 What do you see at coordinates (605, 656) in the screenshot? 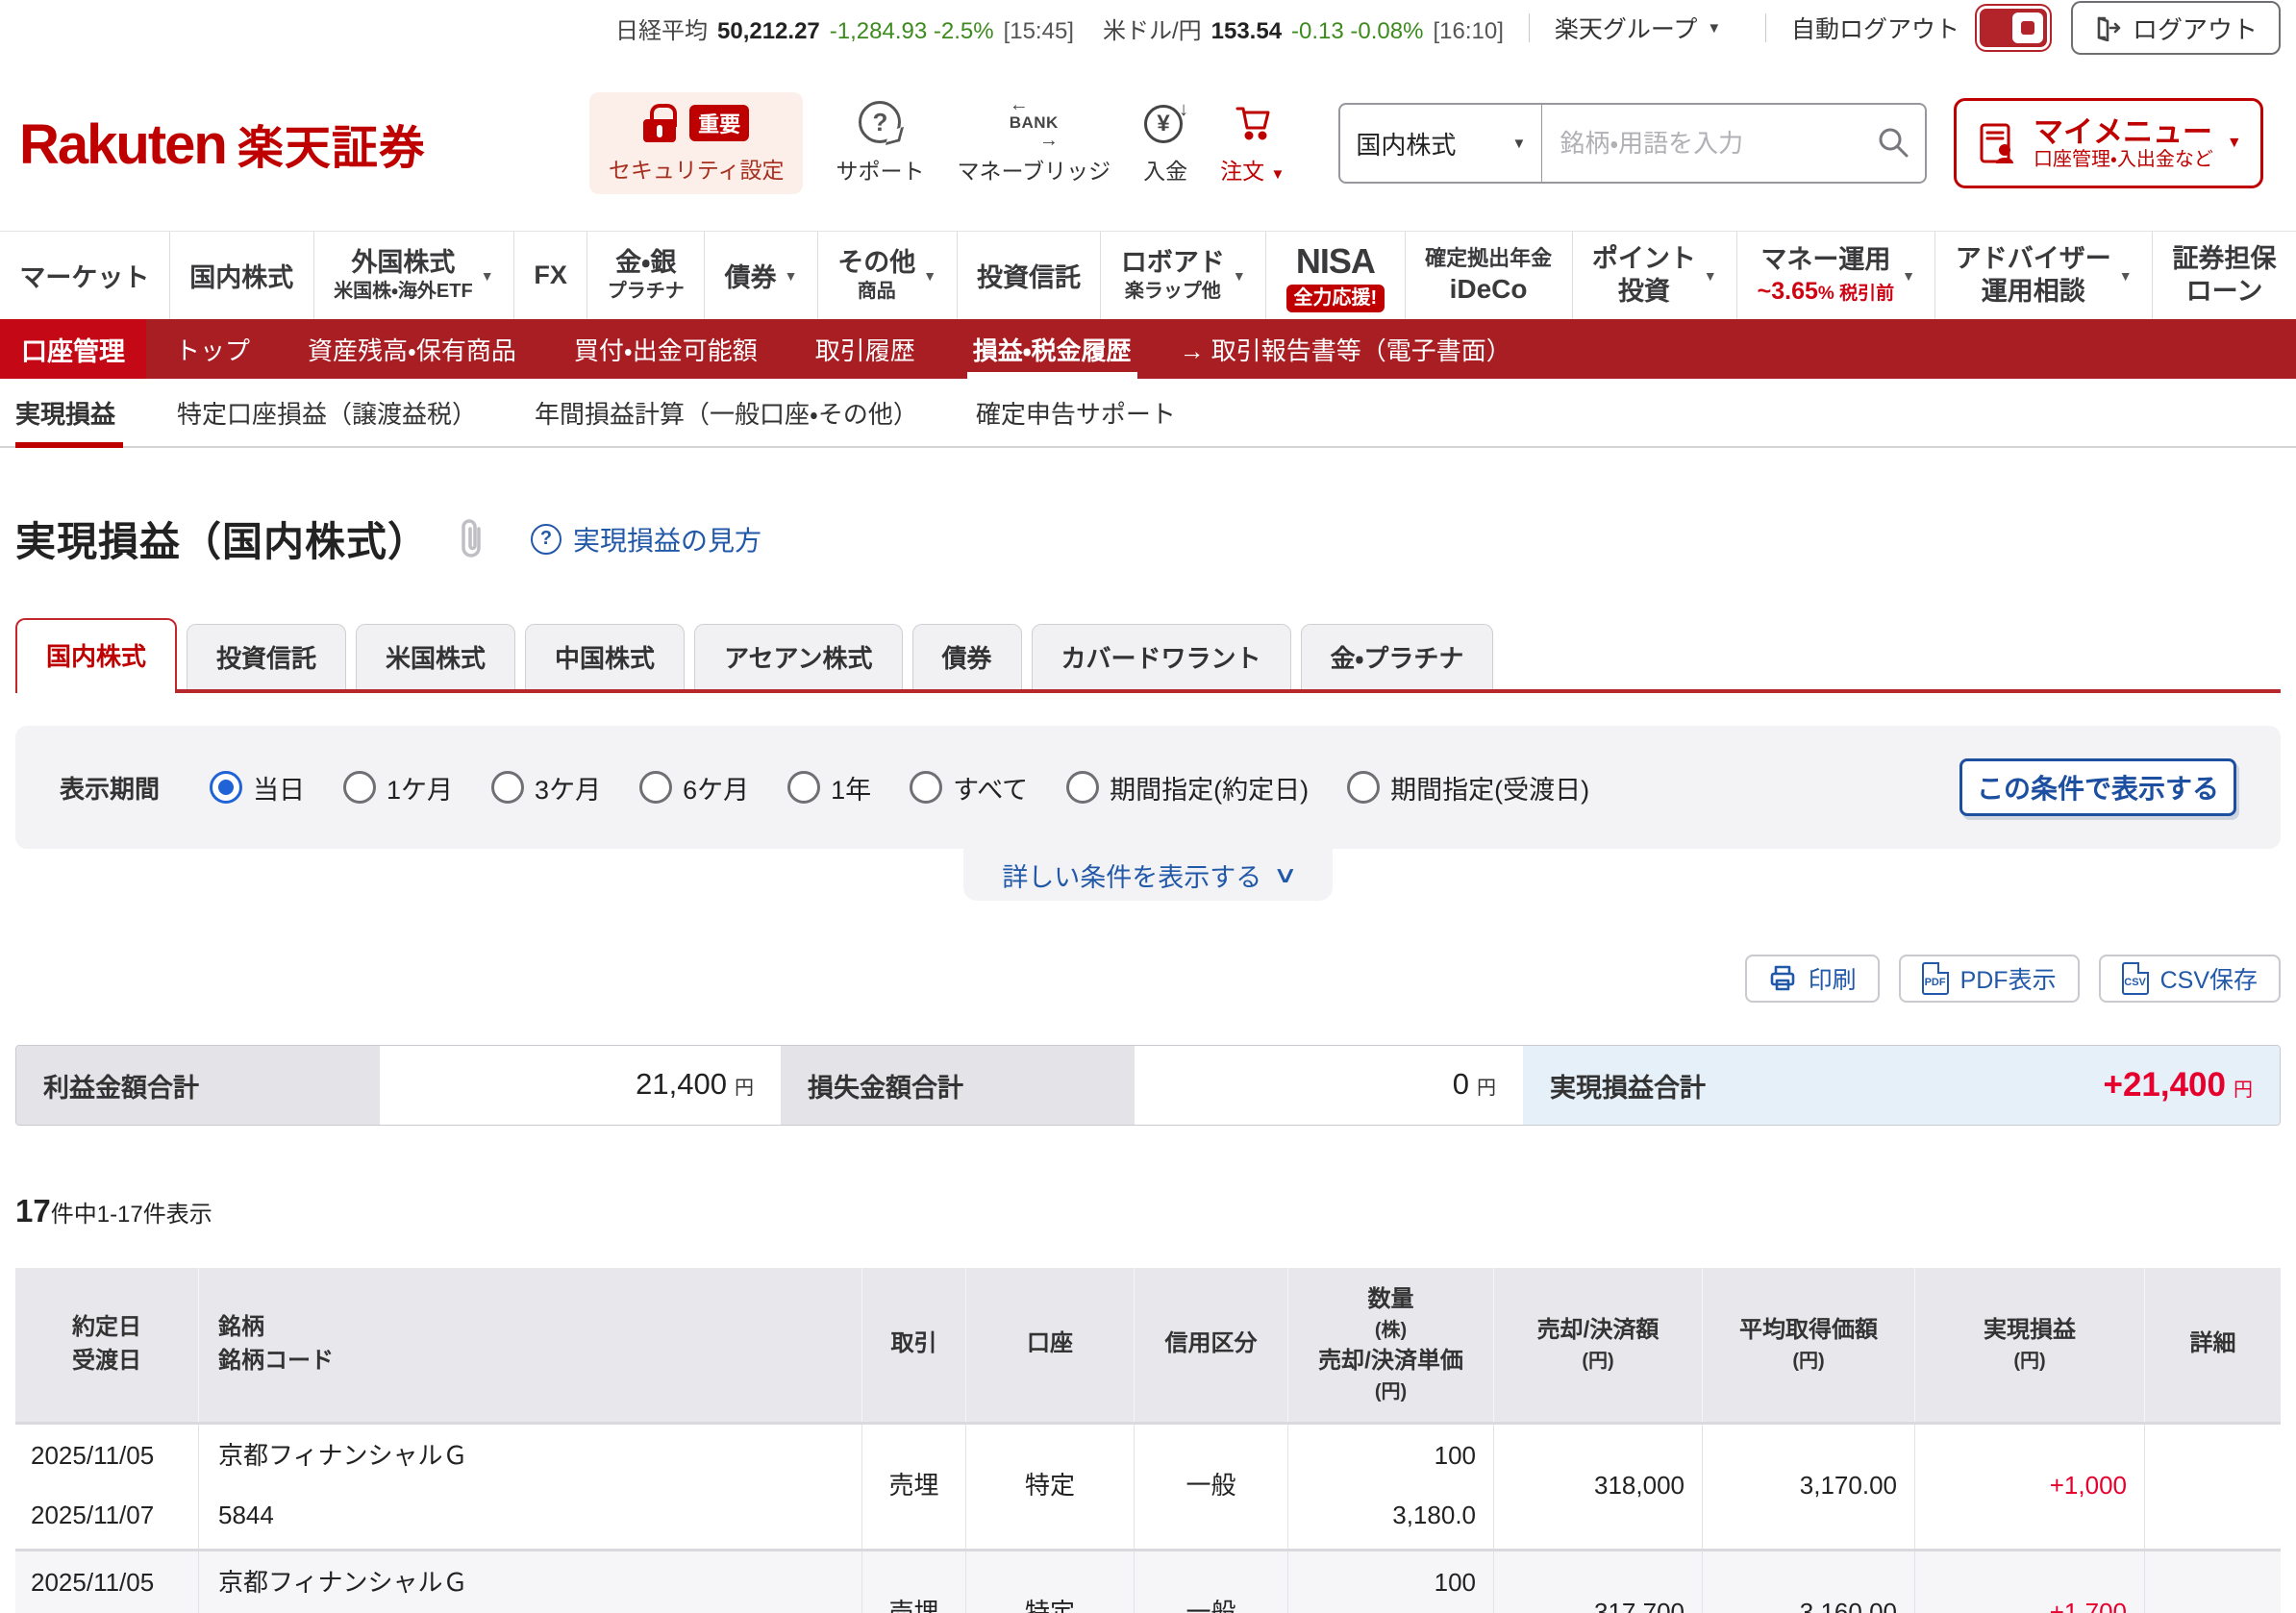
I see `tab-china-stocks: 中国株式` at bounding box center [605, 656].